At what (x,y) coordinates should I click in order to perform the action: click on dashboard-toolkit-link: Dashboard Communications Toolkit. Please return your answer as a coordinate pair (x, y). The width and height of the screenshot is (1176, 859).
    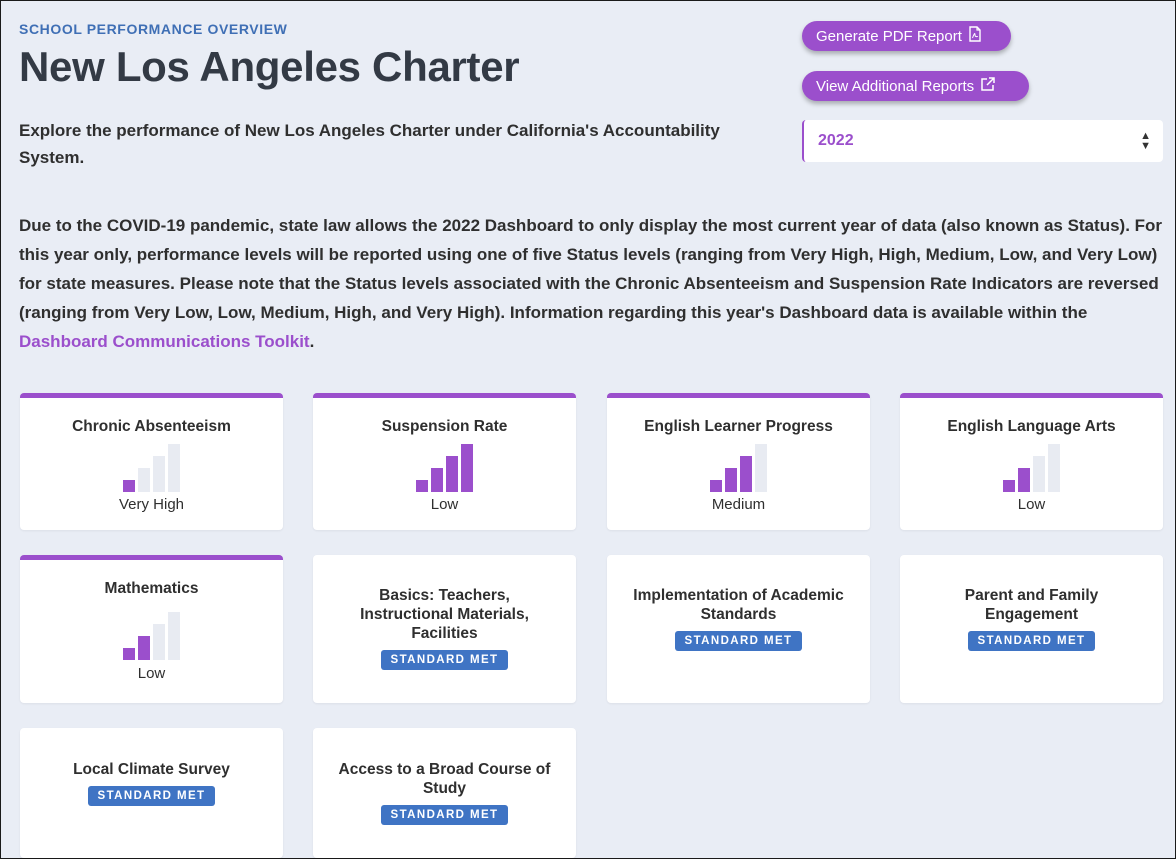
    Looking at the image, I should click on (164, 341).